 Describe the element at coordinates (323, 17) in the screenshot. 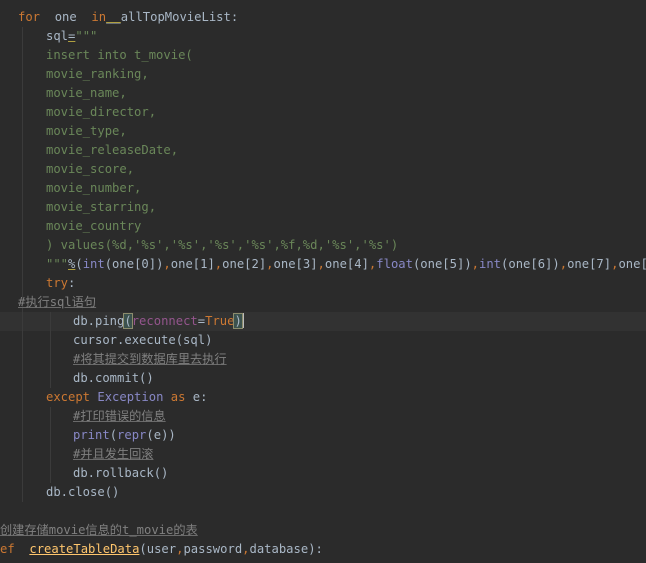

I see `code-line: for one in__allTopMovieList:` at that location.